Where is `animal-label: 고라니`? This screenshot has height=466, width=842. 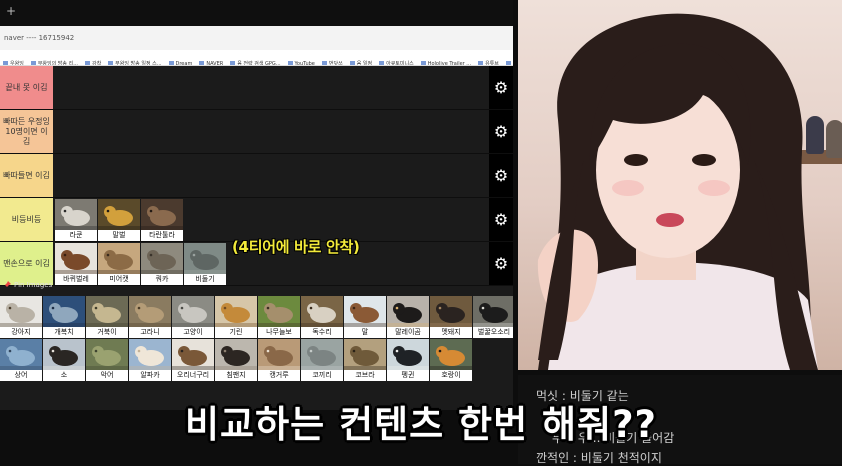 animal-label: 고라니 is located at coordinates (150, 332).